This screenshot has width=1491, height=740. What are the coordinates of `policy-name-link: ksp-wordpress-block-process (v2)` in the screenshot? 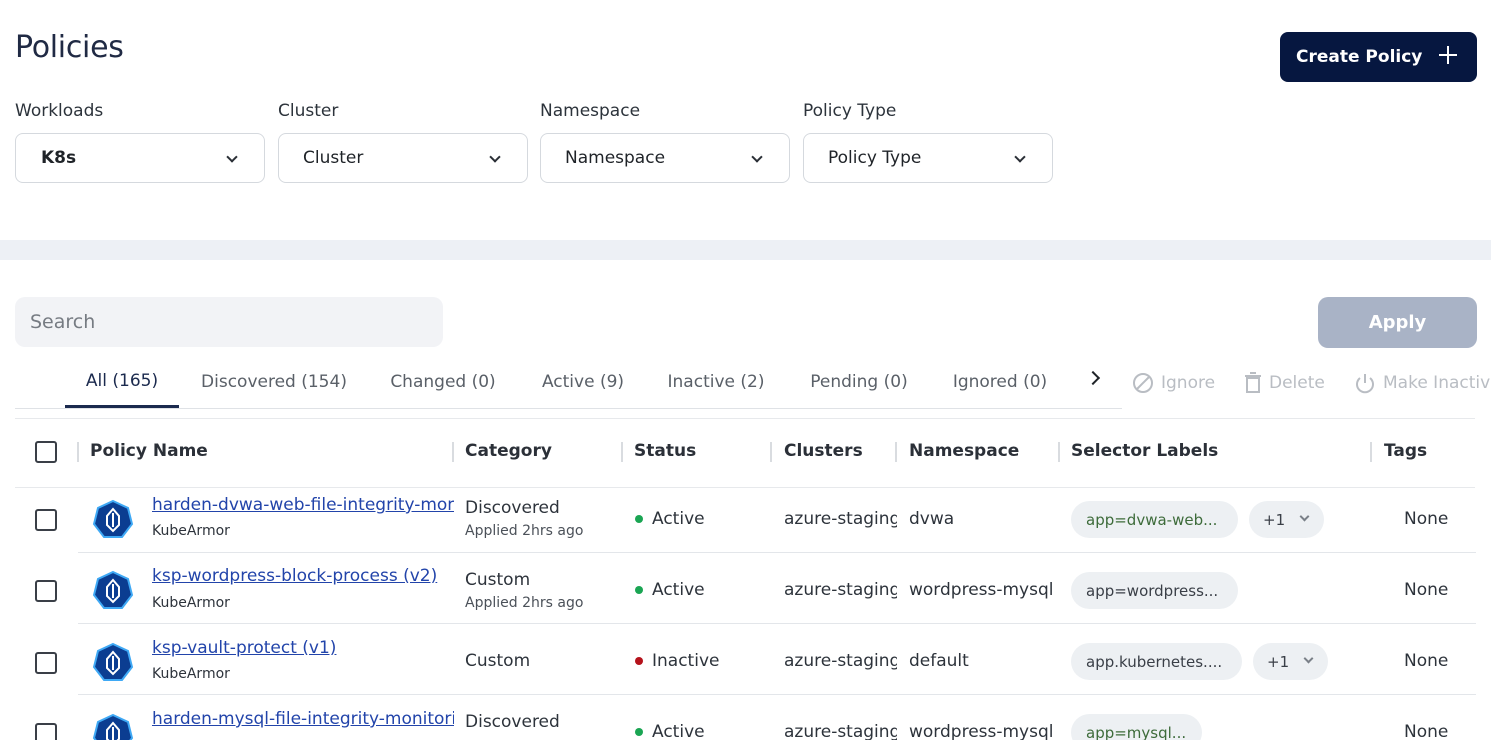 It's located at (303, 576).